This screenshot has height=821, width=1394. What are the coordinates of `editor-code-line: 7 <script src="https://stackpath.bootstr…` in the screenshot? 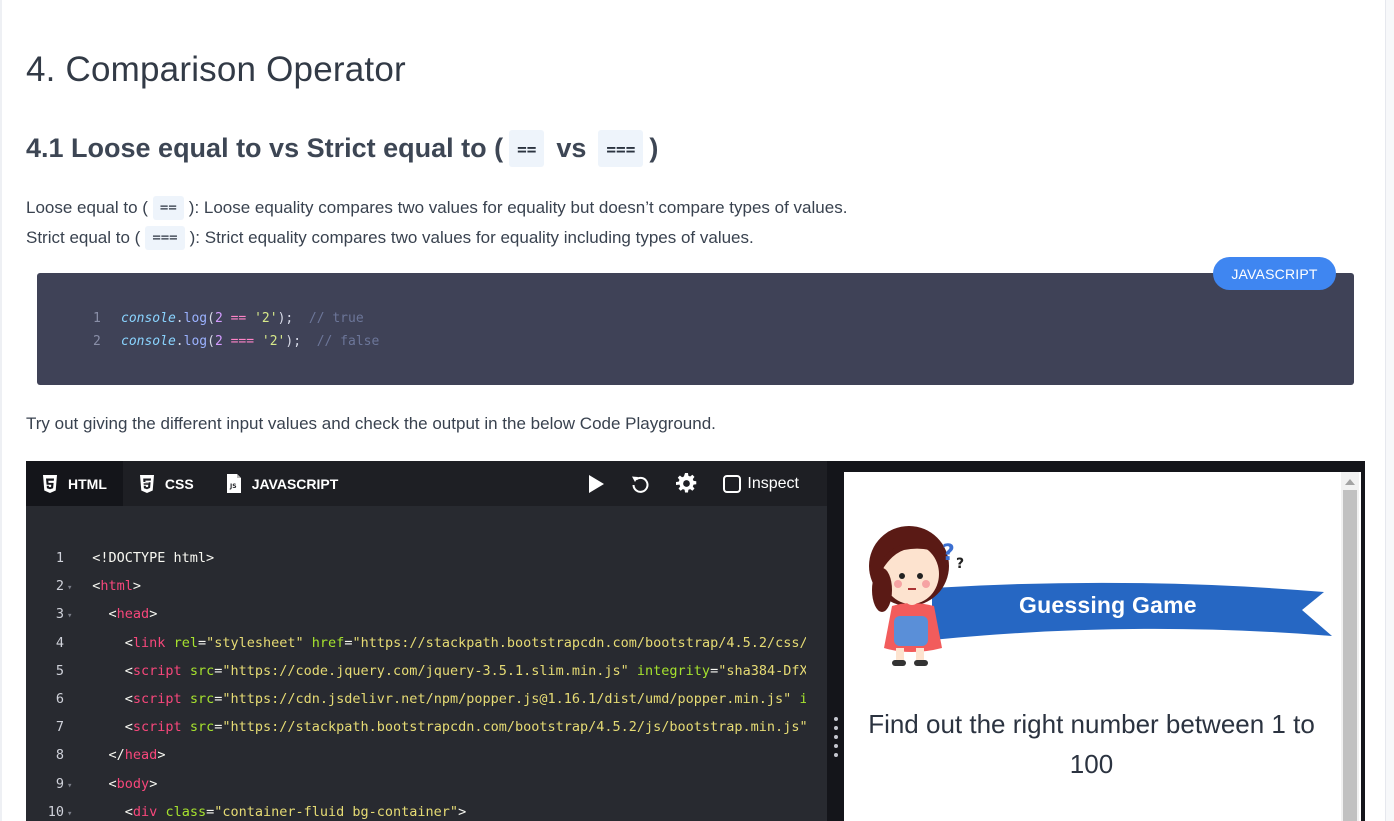 It's located at (416, 733).